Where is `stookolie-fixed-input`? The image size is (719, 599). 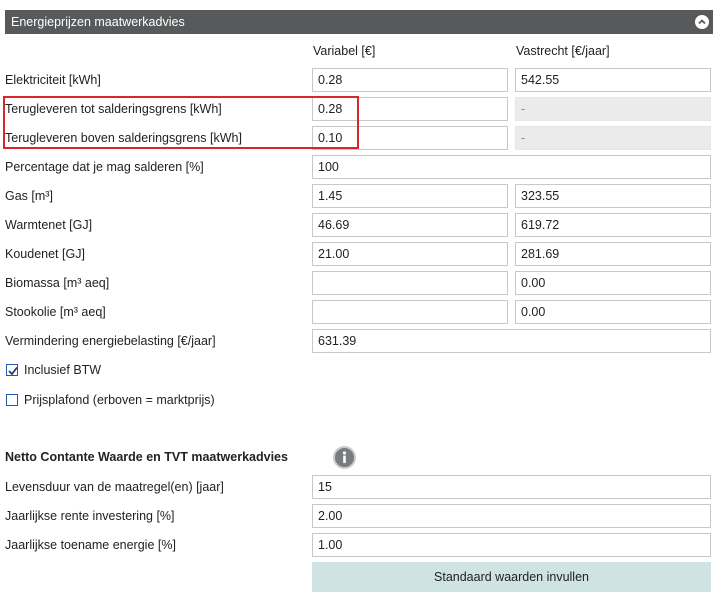
stookolie-fixed-input is located at coordinates (613, 312).